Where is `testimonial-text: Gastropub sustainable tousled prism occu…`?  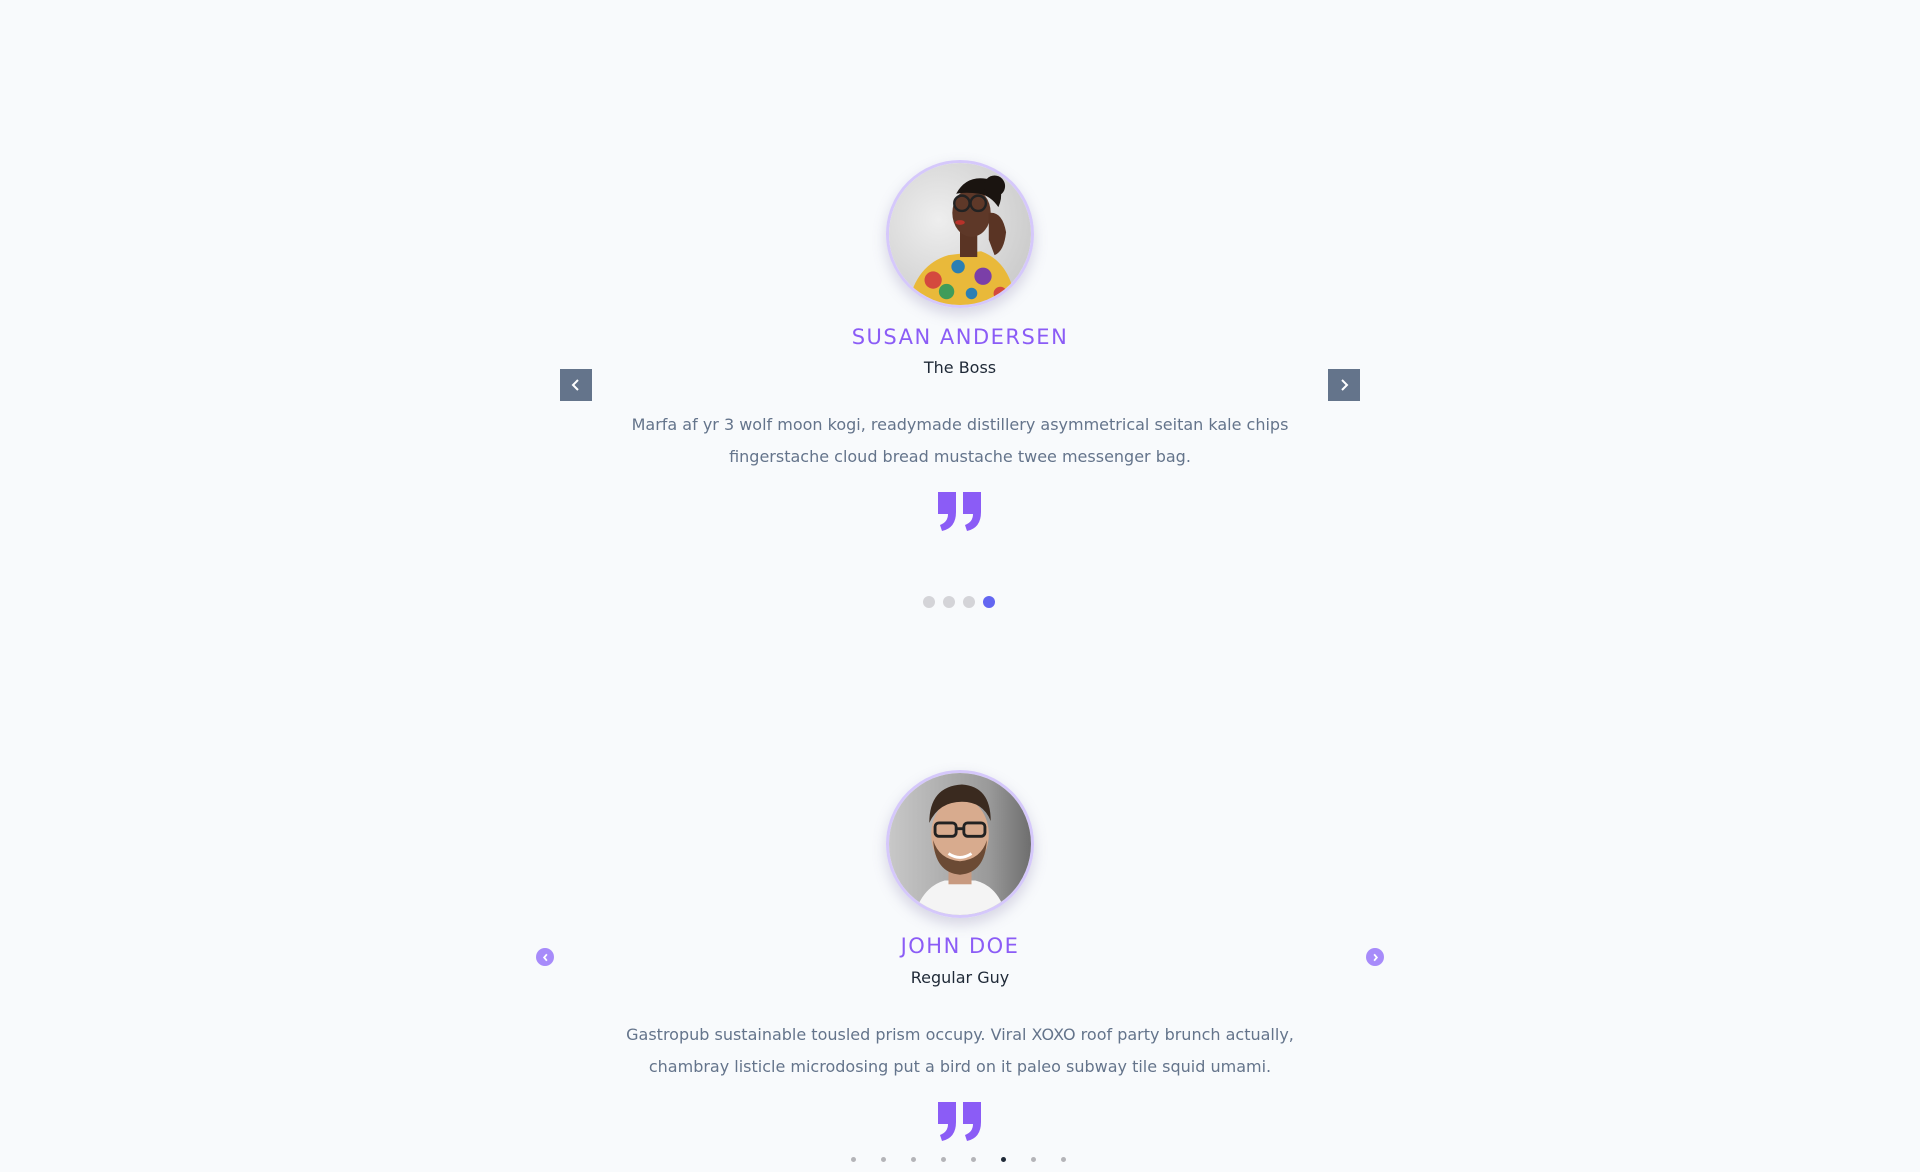
testimonial-text: Gastropub sustainable tousled prism occu… is located at coordinates (960, 1050).